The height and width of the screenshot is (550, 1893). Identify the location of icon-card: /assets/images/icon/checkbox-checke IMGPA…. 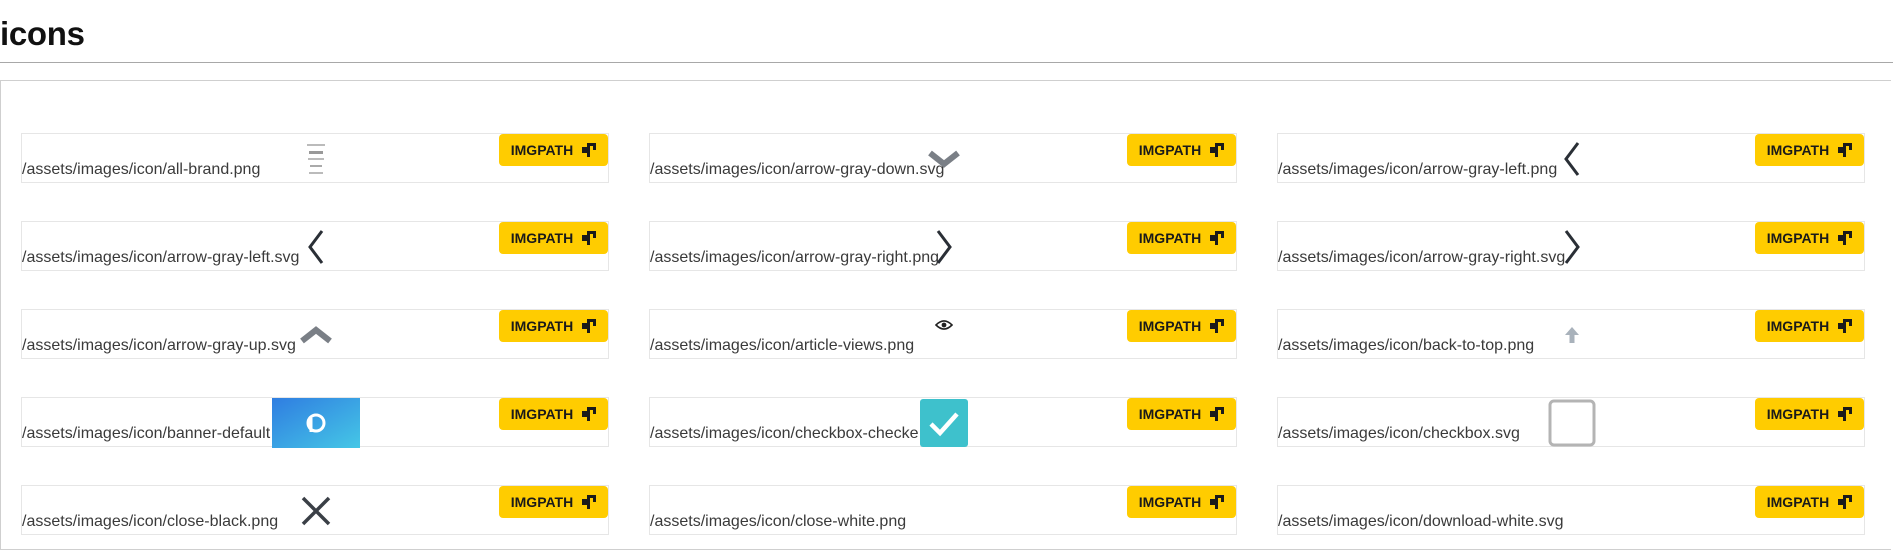
(943, 422).